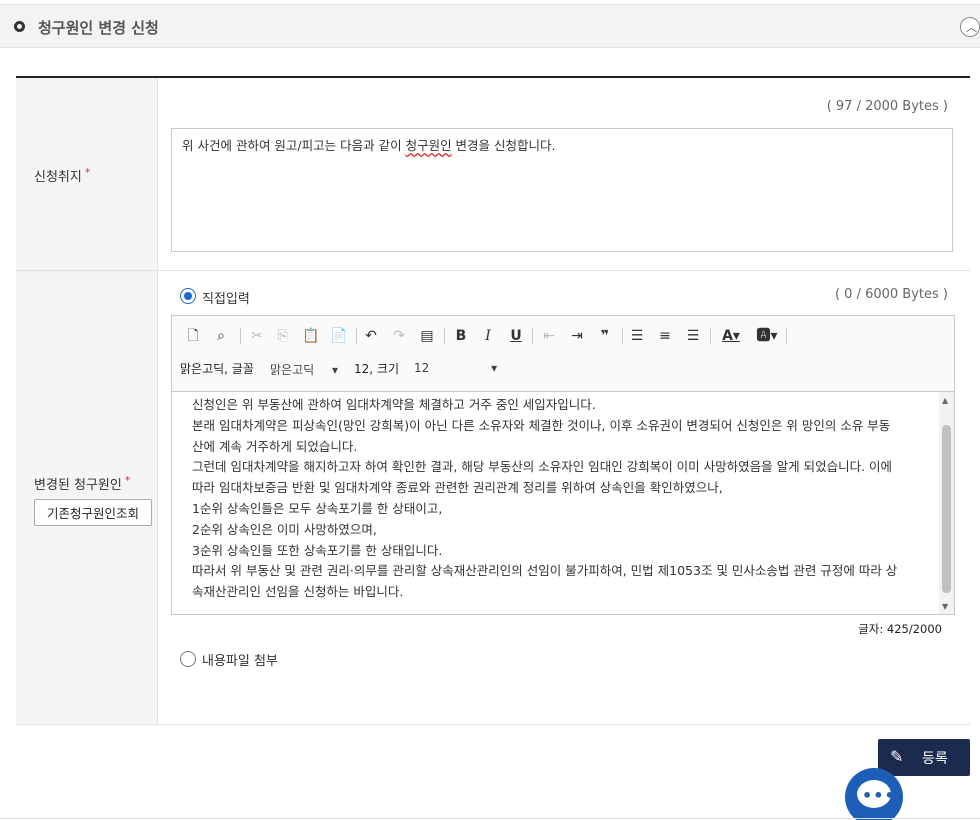  Describe the element at coordinates (693, 336) in the screenshot. I see `align-right-icon: ☰` at that location.